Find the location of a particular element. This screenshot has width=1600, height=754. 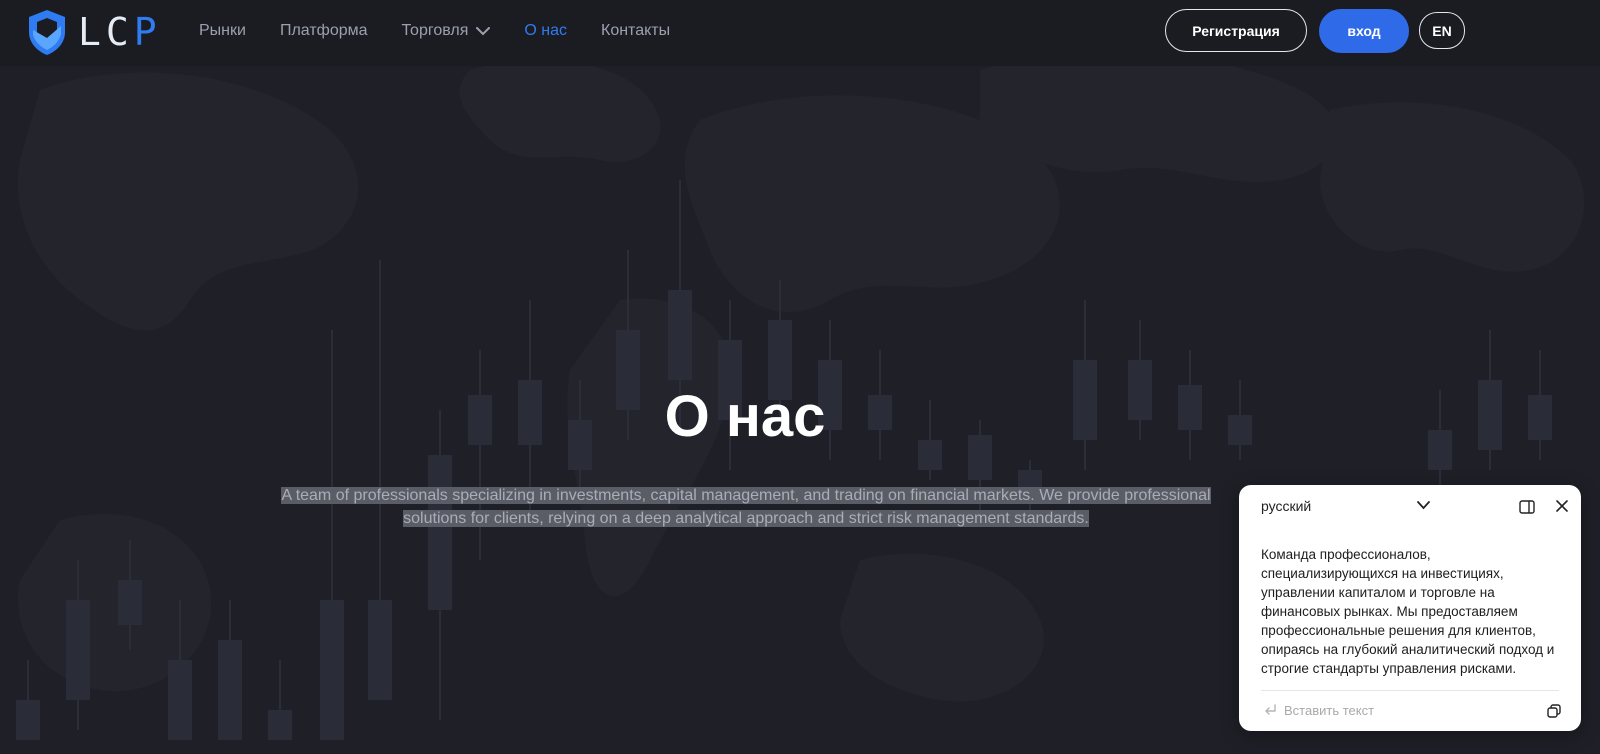

main-nav: Рынки Платформа Торговля О нас Контакты is located at coordinates (451, 31).